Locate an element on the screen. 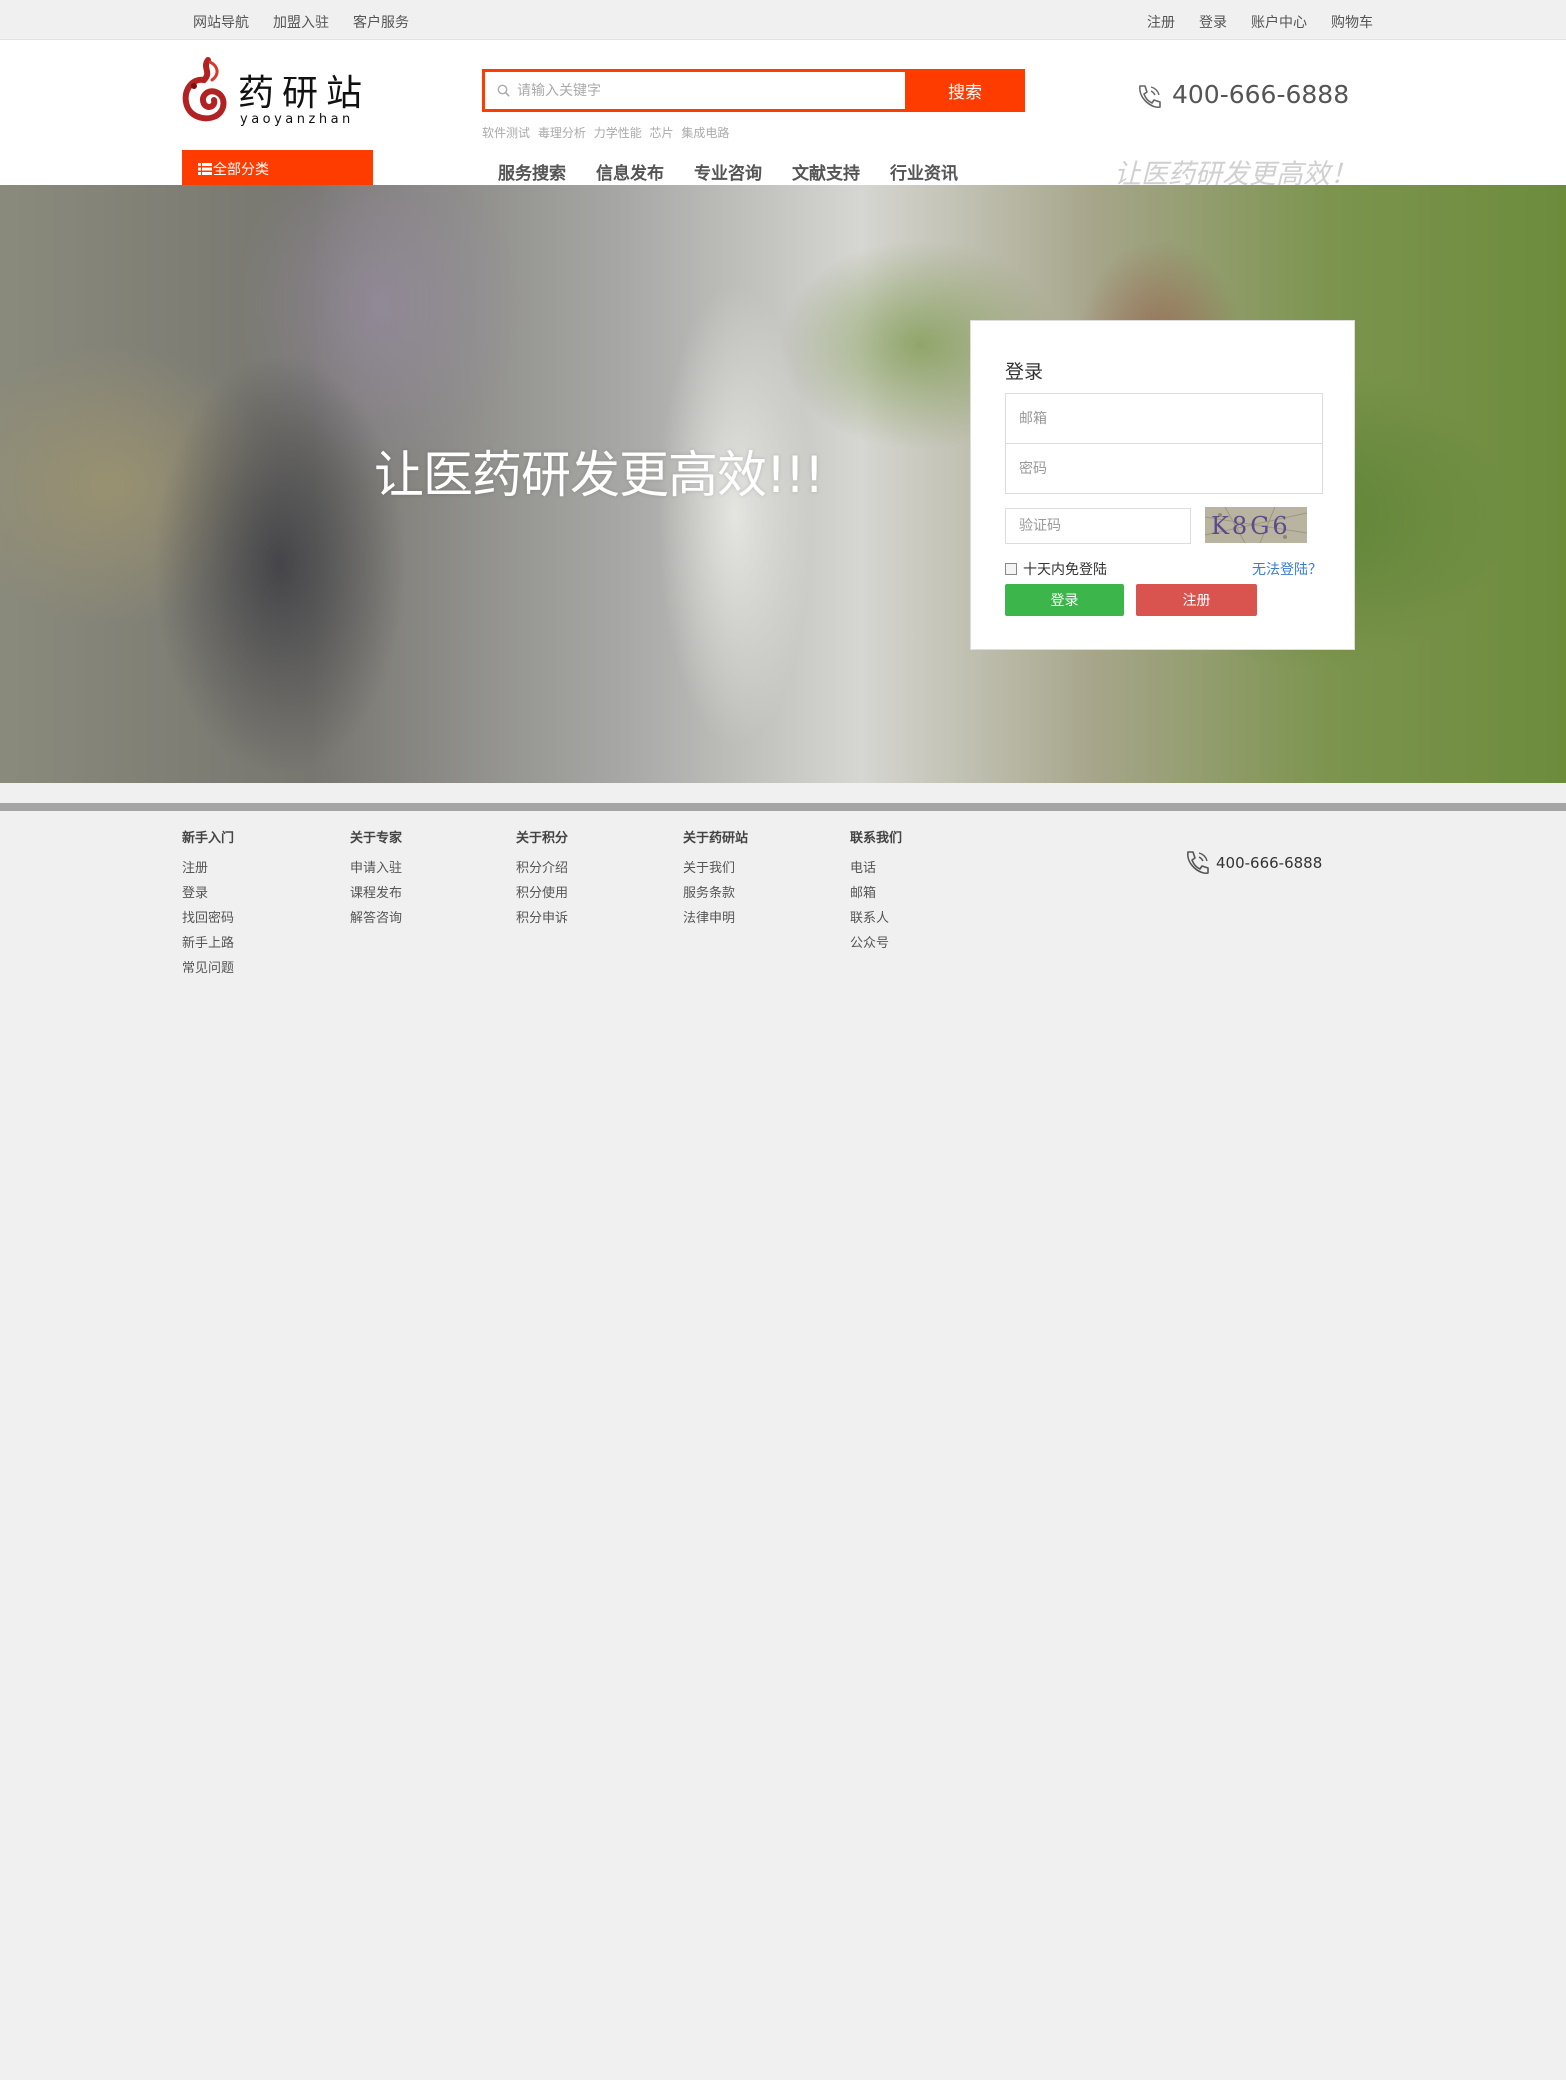 The height and width of the screenshot is (2080, 1566). footer-link: 公众号 is located at coordinates (930, 947).